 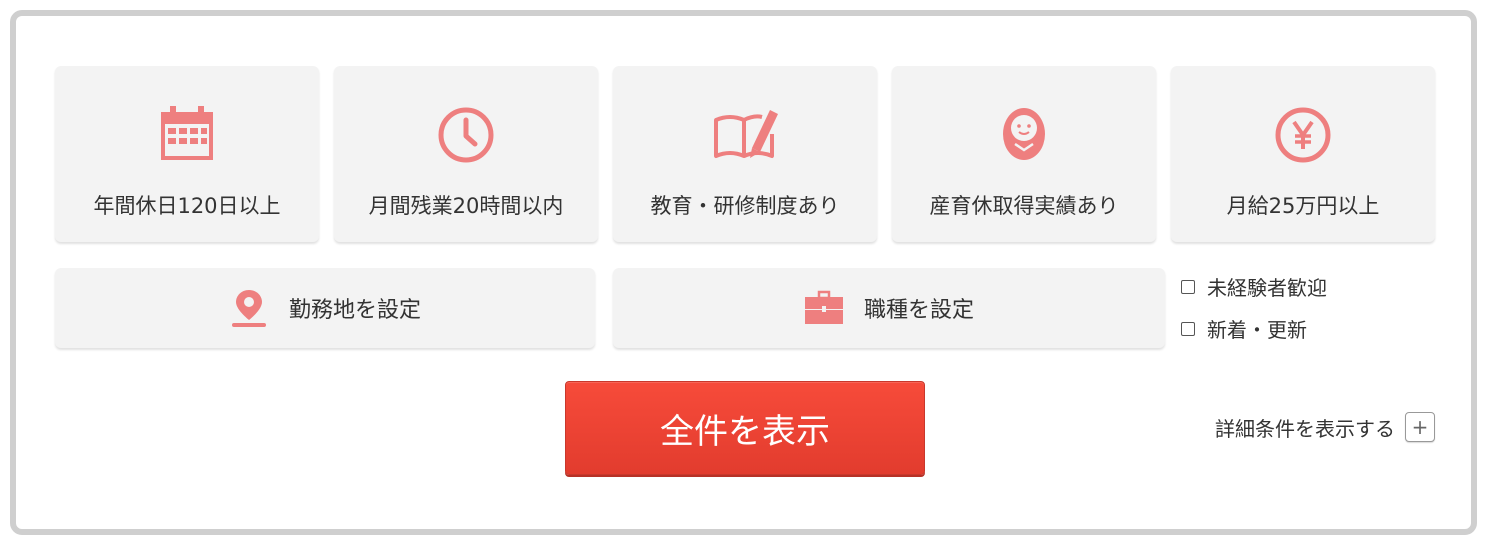 I want to click on show-details-toggle: 詳細条件を表示する +, so click(x=1325, y=427).